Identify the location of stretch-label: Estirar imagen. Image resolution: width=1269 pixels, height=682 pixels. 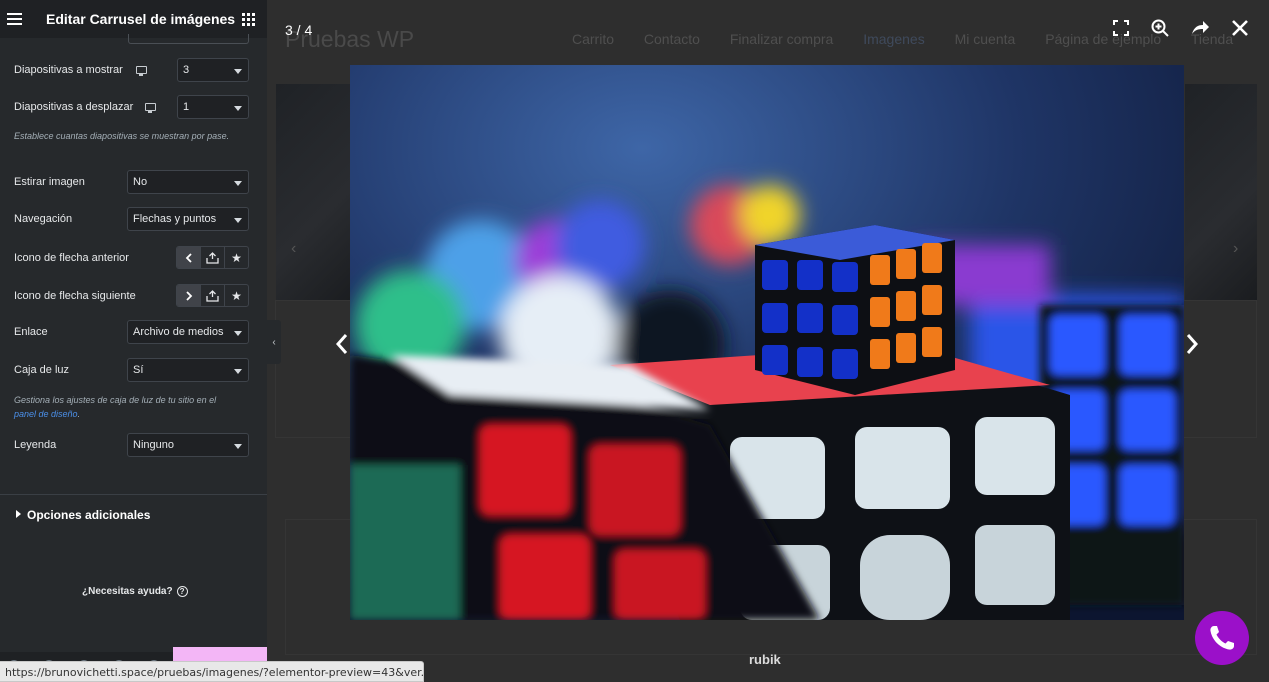
(49, 182).